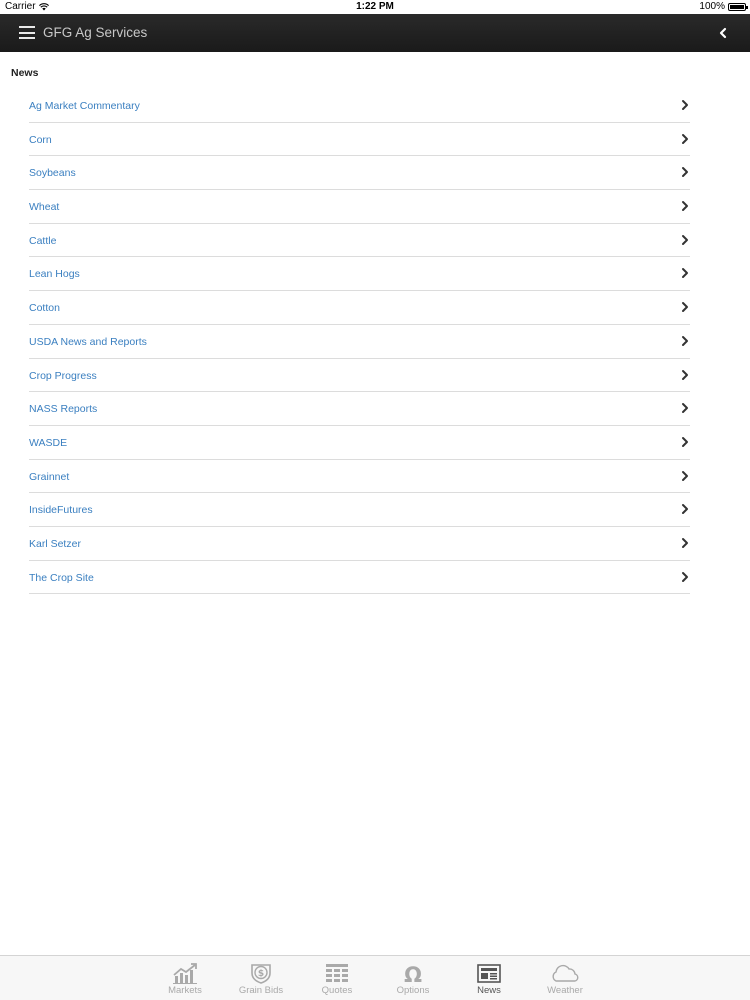 The height and width of the screenshot is (1000, 750). I want to click on tab-markets: Markets, so click(185, 978).